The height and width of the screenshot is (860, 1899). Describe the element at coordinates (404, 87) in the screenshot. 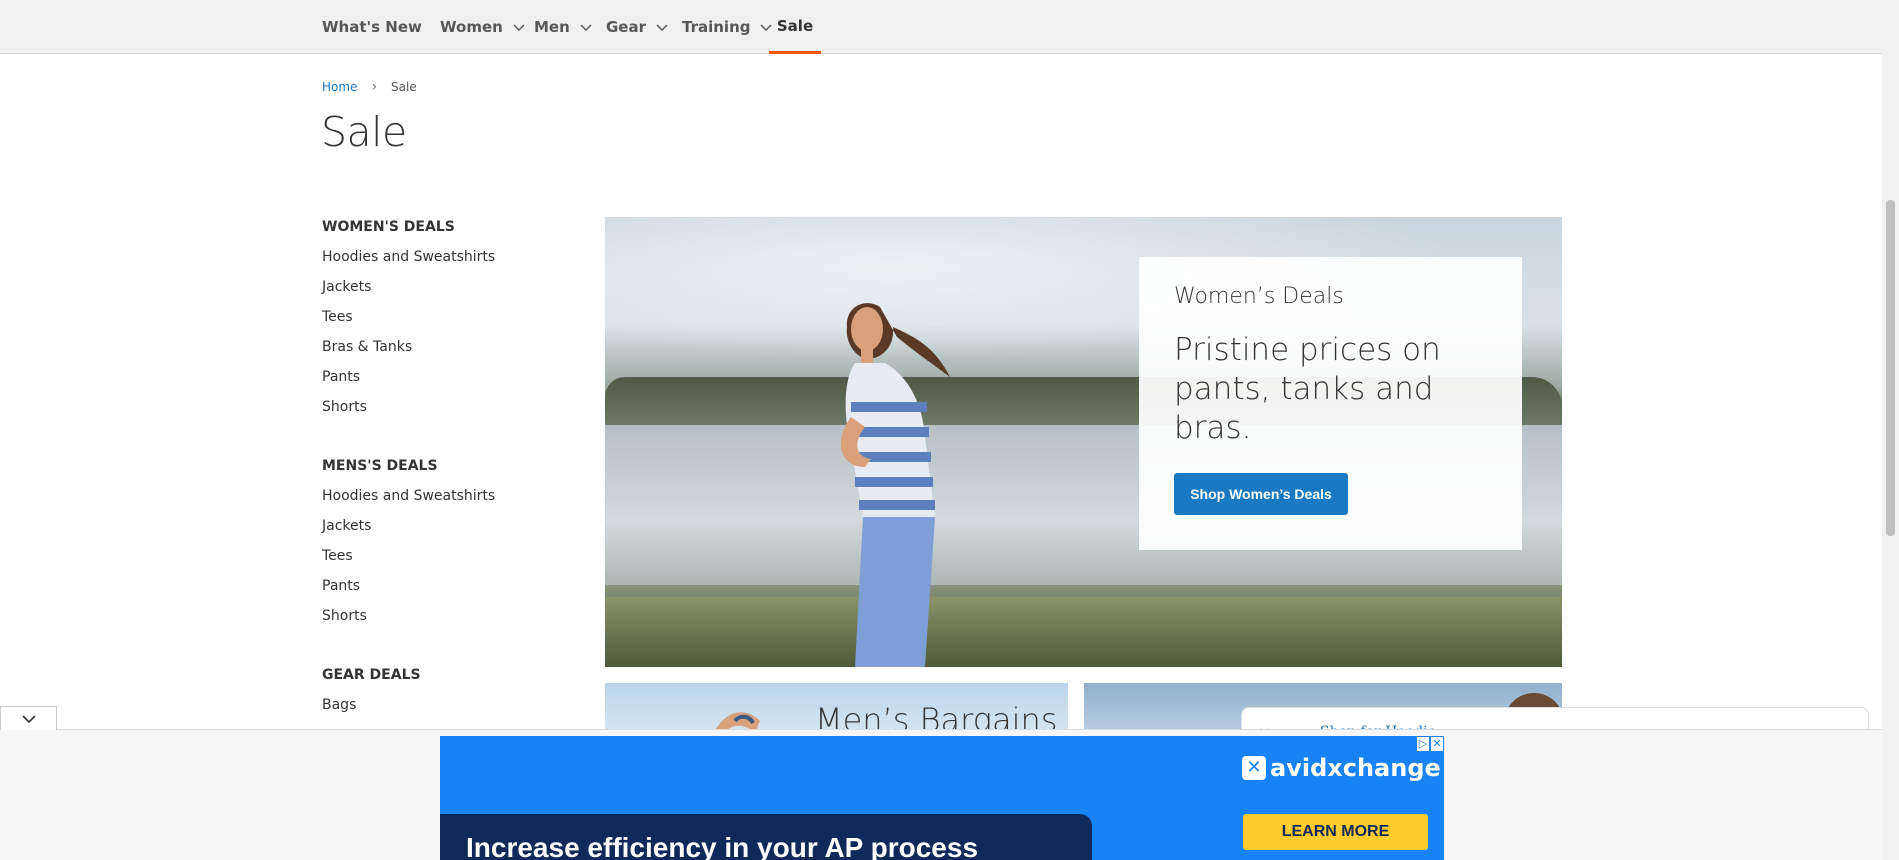

I see `breadcrumb-current: Sale` at that location.